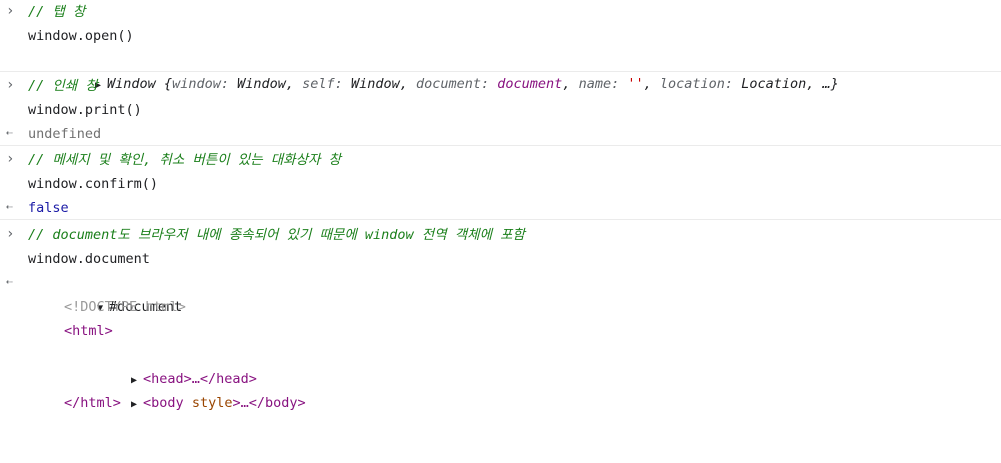 The width and height of the screenshot is (1001, 463). I want to click on code-comment: // 메세지 및 확인, 취소 버튼이 있는 대화상자 창, so click(184, 160).